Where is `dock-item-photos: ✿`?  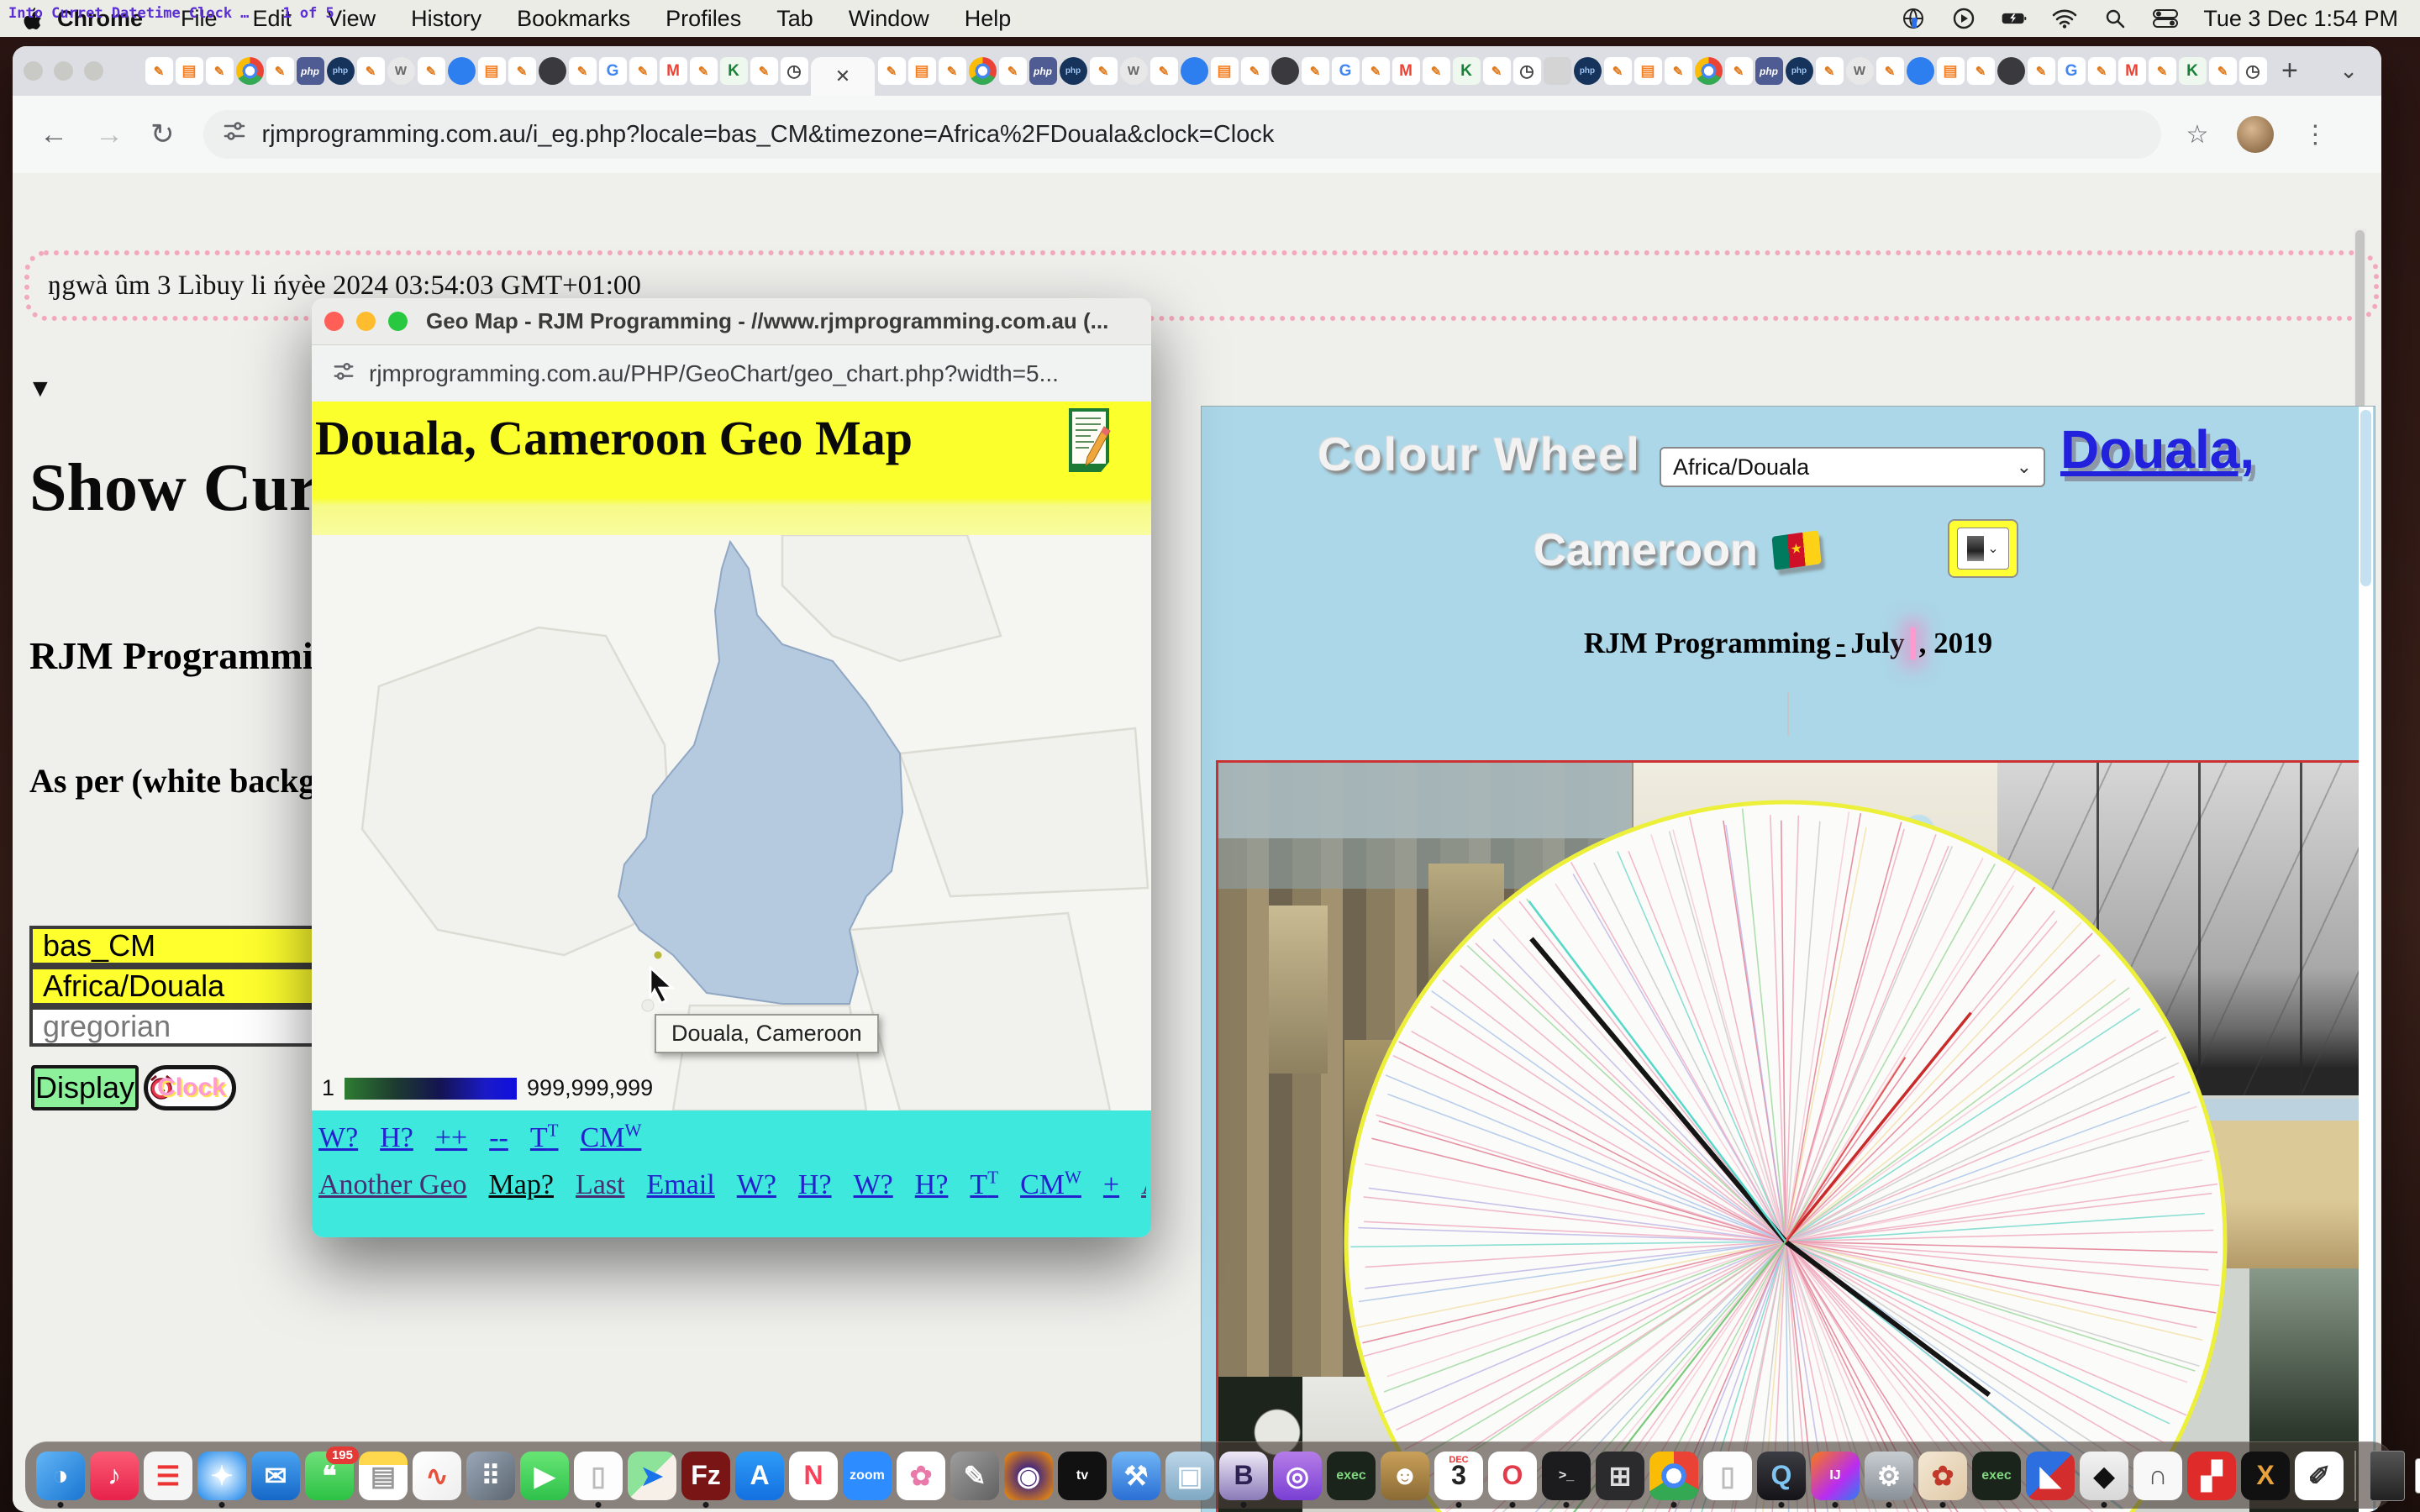
dock-item-photos: ✿ is located at coordinates (921, 1475).